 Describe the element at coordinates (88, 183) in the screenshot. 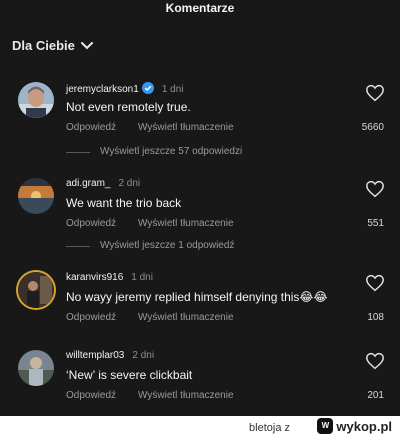

I see `username: adi.gram_` at that location.